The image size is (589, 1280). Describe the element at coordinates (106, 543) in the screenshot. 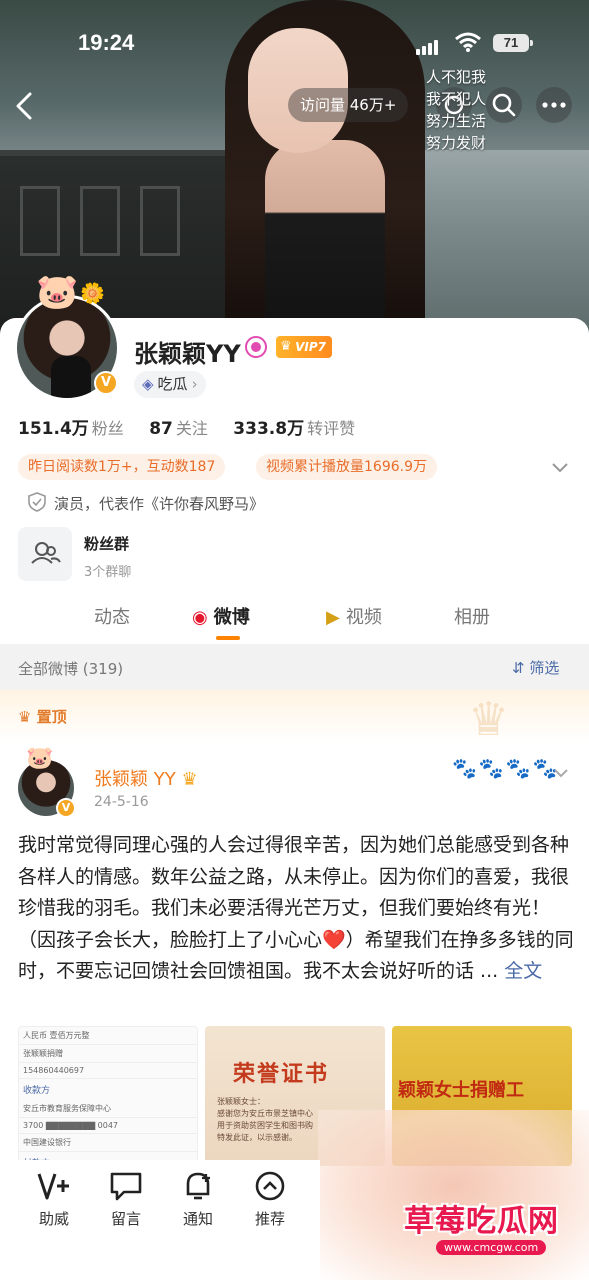

I see `fan-group-title: 粉丝群` at that location.